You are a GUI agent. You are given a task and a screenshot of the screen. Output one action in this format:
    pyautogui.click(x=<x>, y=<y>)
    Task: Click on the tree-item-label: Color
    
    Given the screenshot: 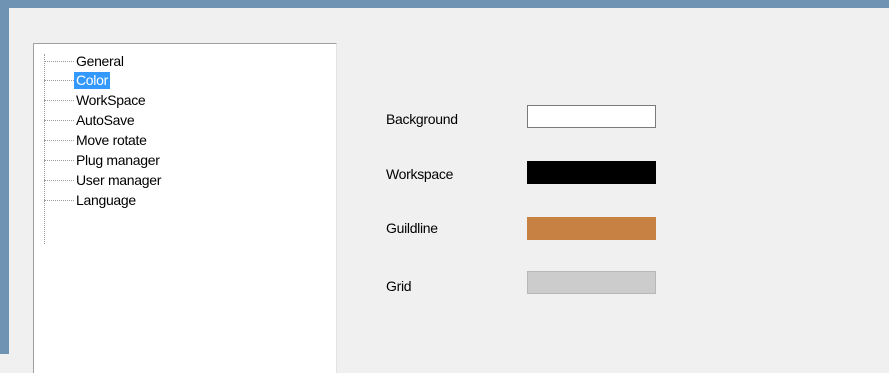 What is the action you would take?
    pyautogui.click(x=92, y=80)
    